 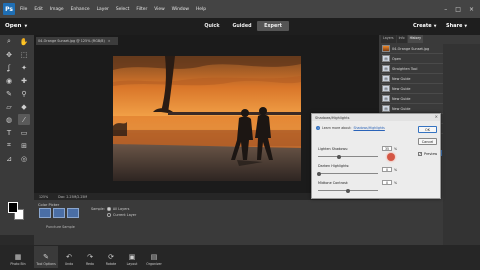 I want to click on menu-help: Help, so click(x=201, y=9).